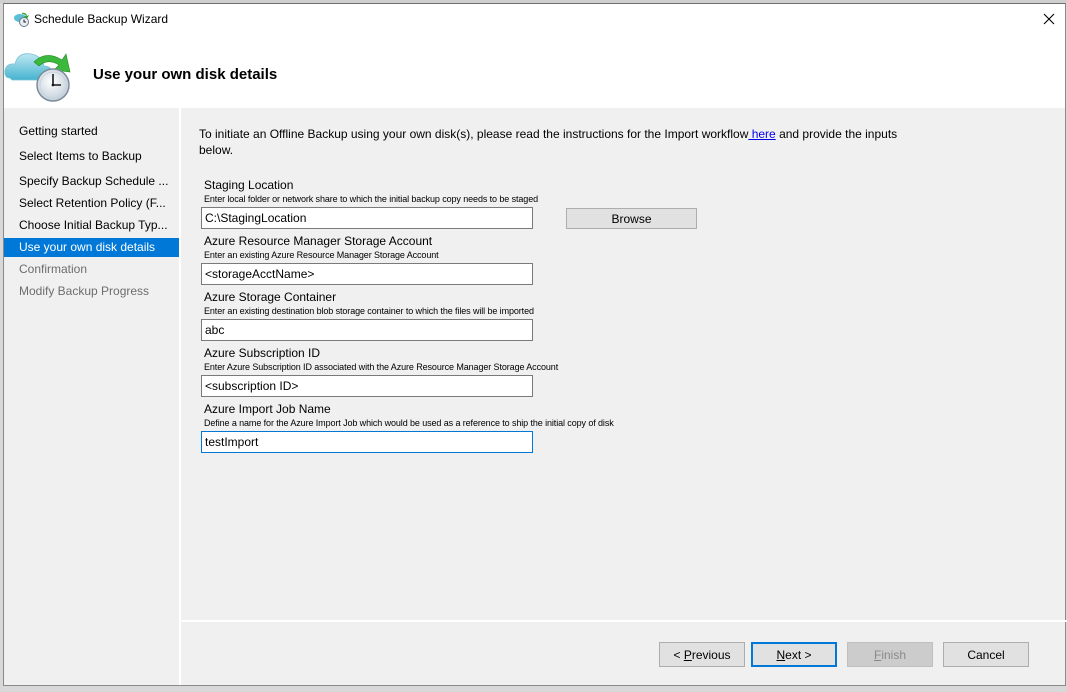  What do you see at coordinates (534, 19) in the screenshot?
I see `title-bar: Schedule Backup Wizard` at bounding box center [534, 19].